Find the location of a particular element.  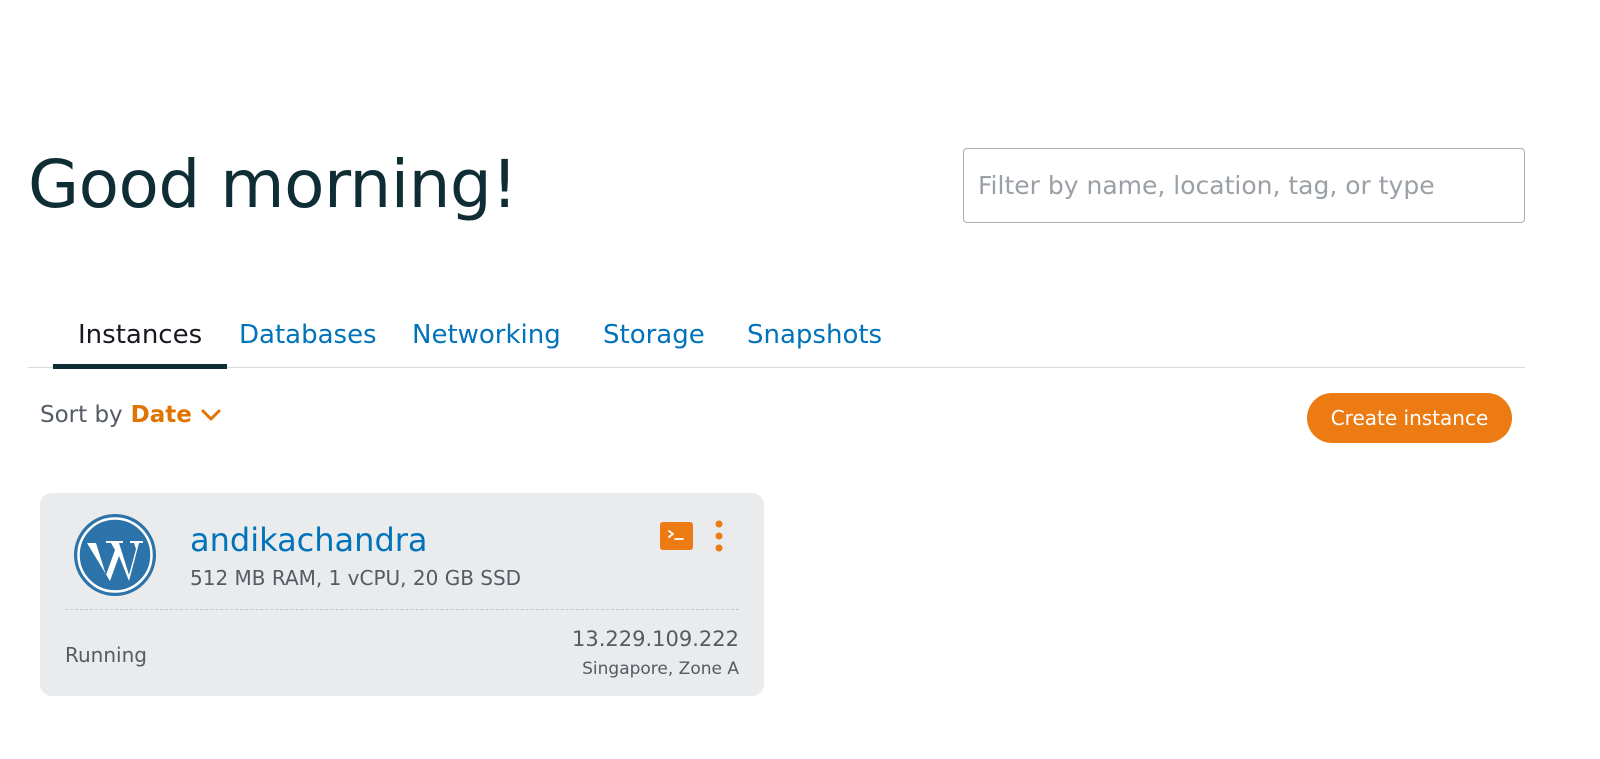

chevron-down-icon is located at coordinates (211, 415).